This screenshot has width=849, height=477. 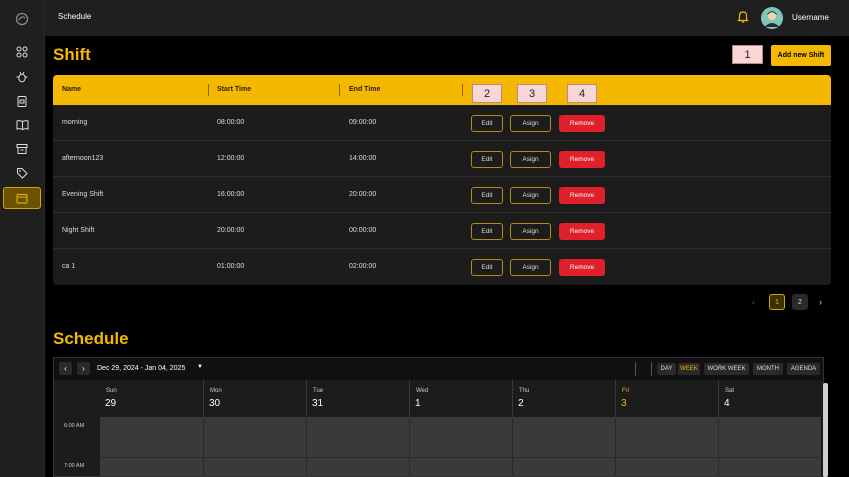 I want to click on day-number: 30, so click(x=215, y=403).